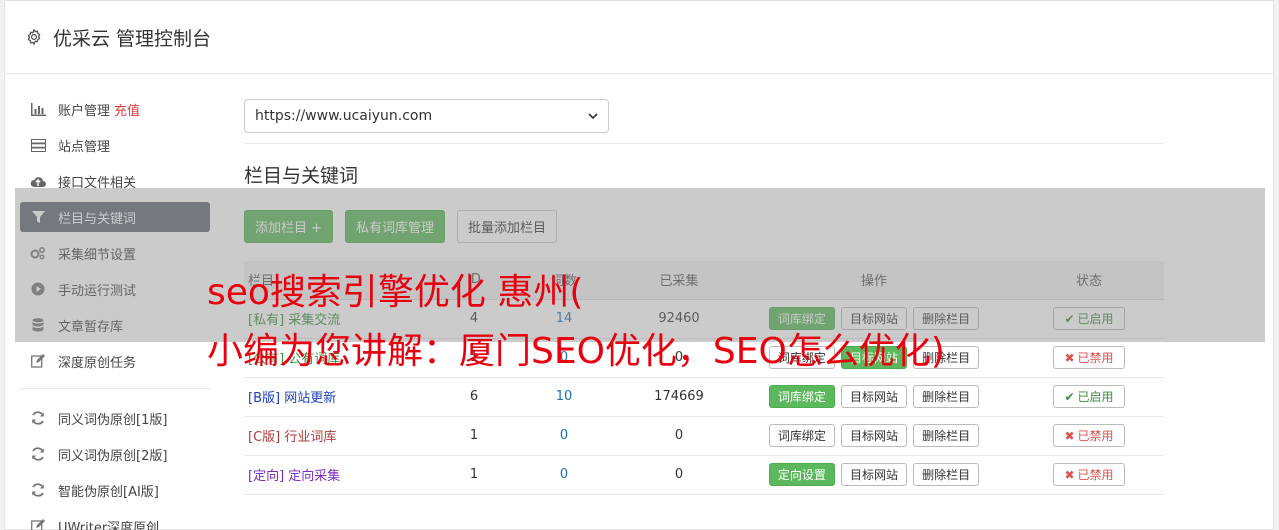 This screenshot has width=1279, height=530. What do you see at coordinates (115, 145) in the screenshot?
I see `sidebar-item-sites: 站点管理` at bounding box center [115, 145].